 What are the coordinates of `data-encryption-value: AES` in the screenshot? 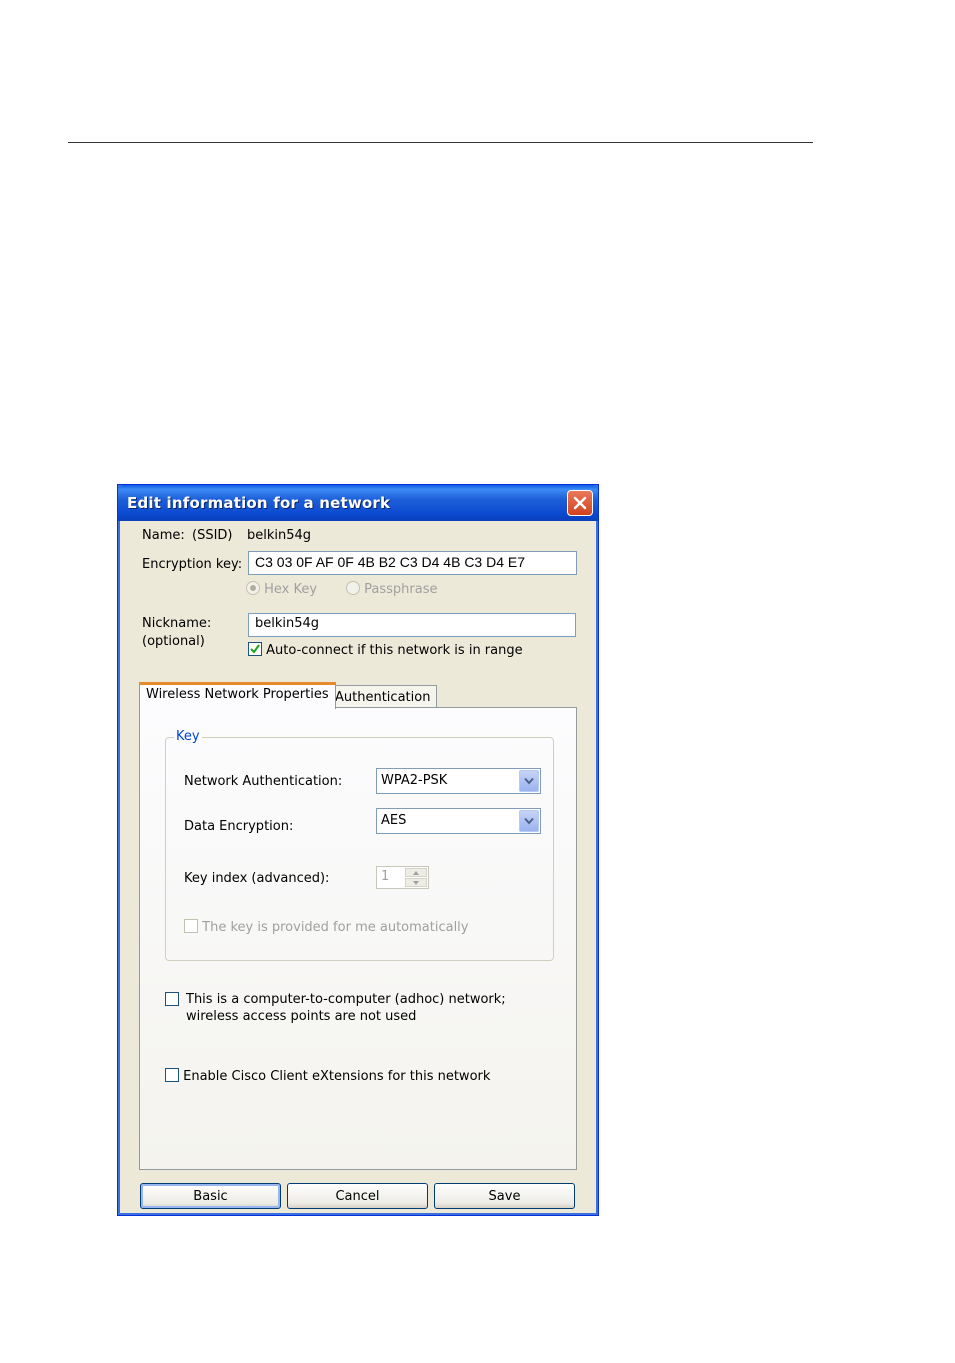 It's located at (394, 820).